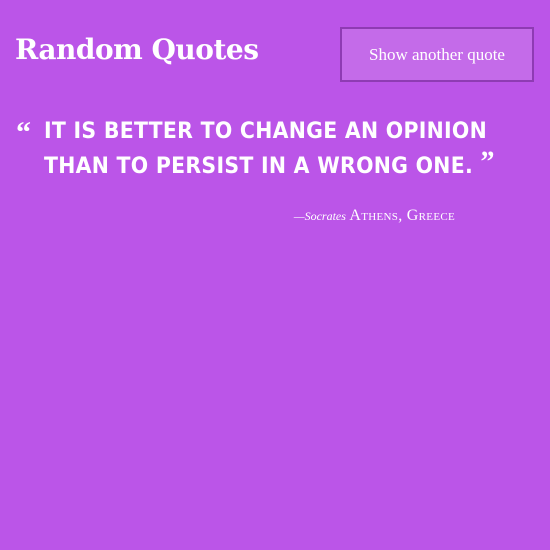 The height and width of the screenshot is (550, 550). I want to click on open-quote-mark: “, so click(23, 132).